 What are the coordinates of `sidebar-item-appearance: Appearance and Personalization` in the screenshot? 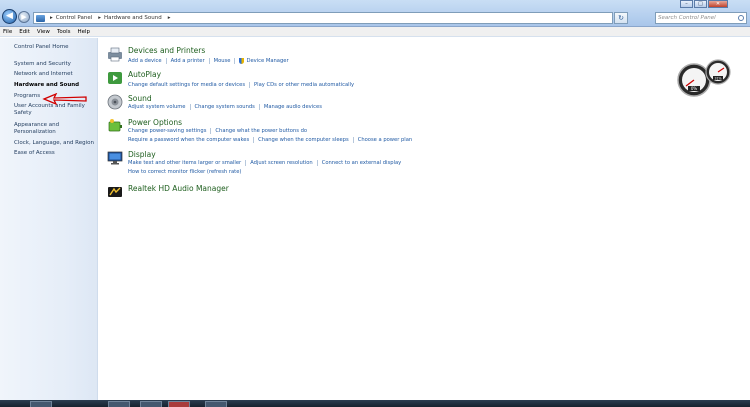 It's located at (39, 129).